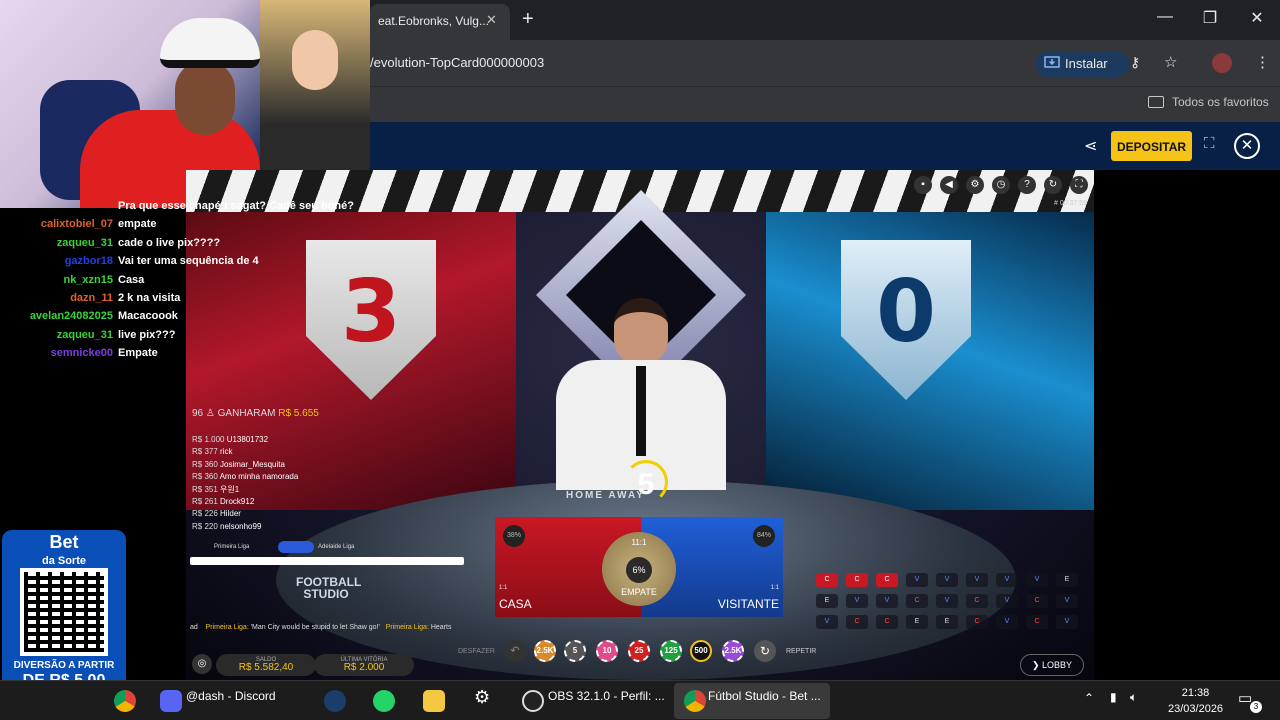  I want to click on video-icon: ▪, so click(923, 185).